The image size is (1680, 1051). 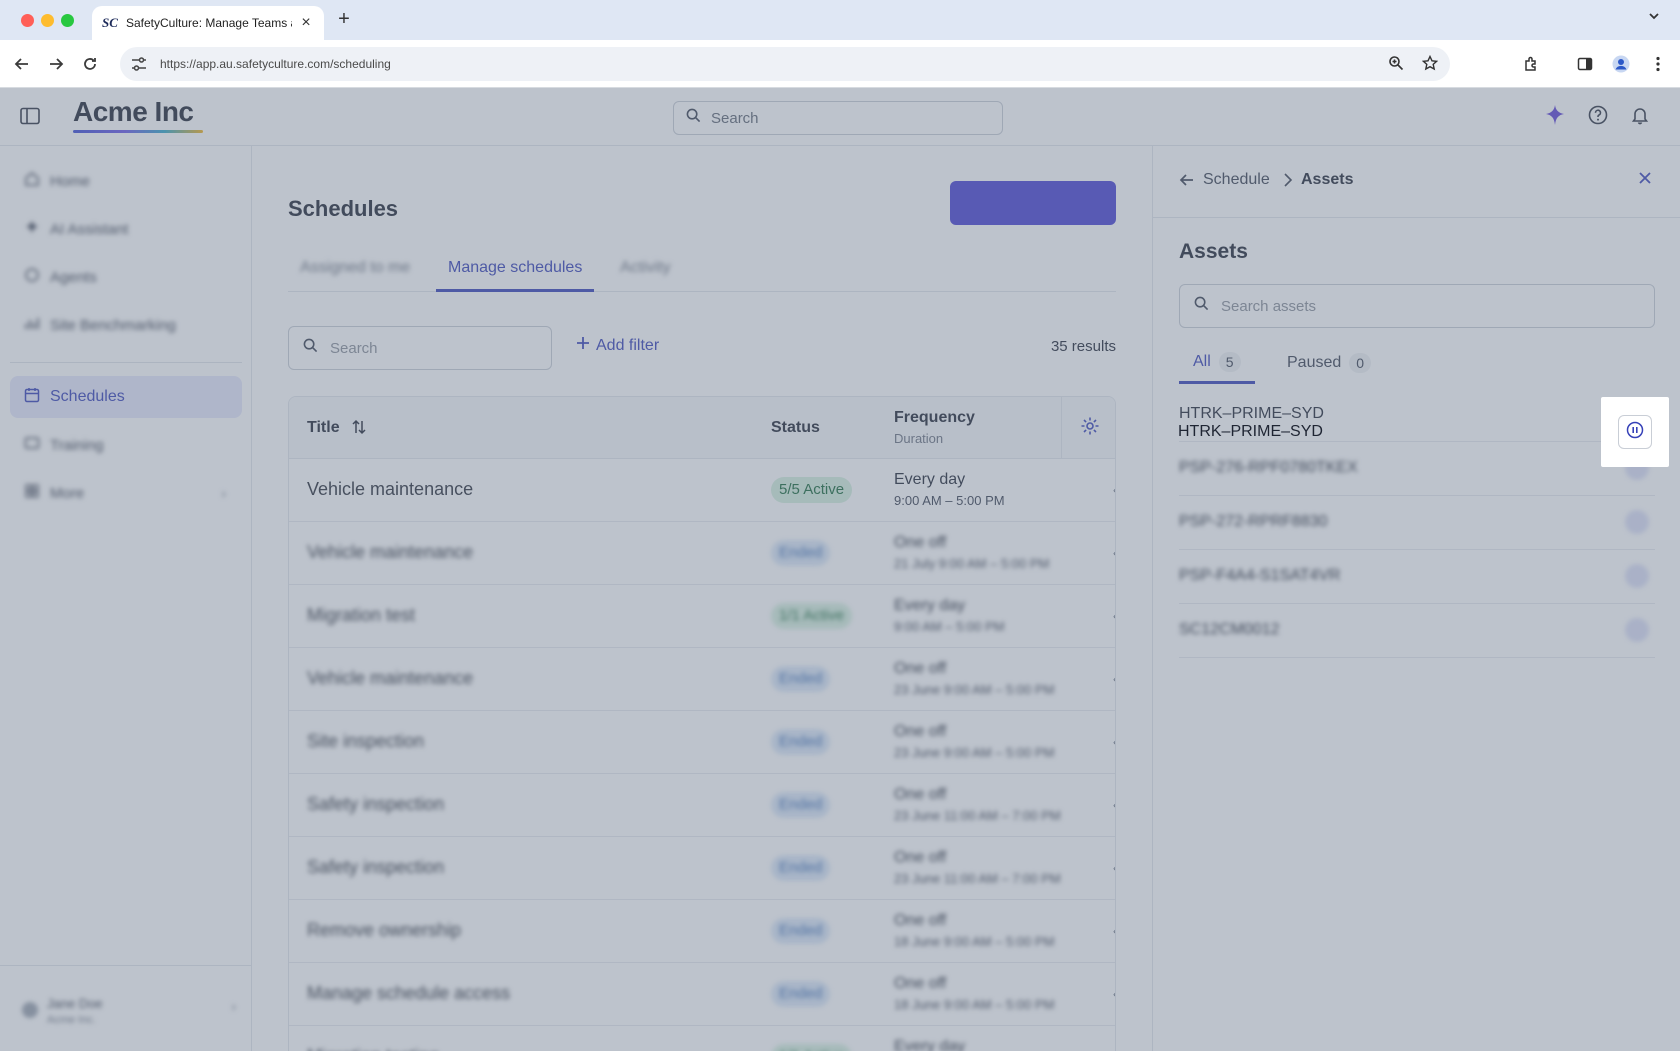 I want to click on pause-asset-button, so click(x=1635, y=432).